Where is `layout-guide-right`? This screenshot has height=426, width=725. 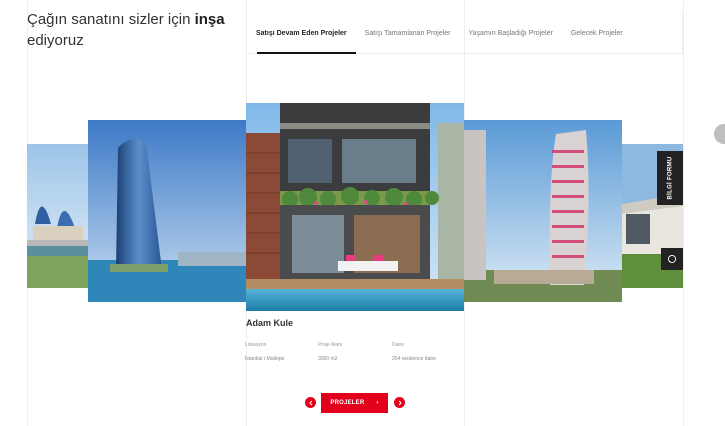 layout-guide-right is located at coordinates (683, 213).